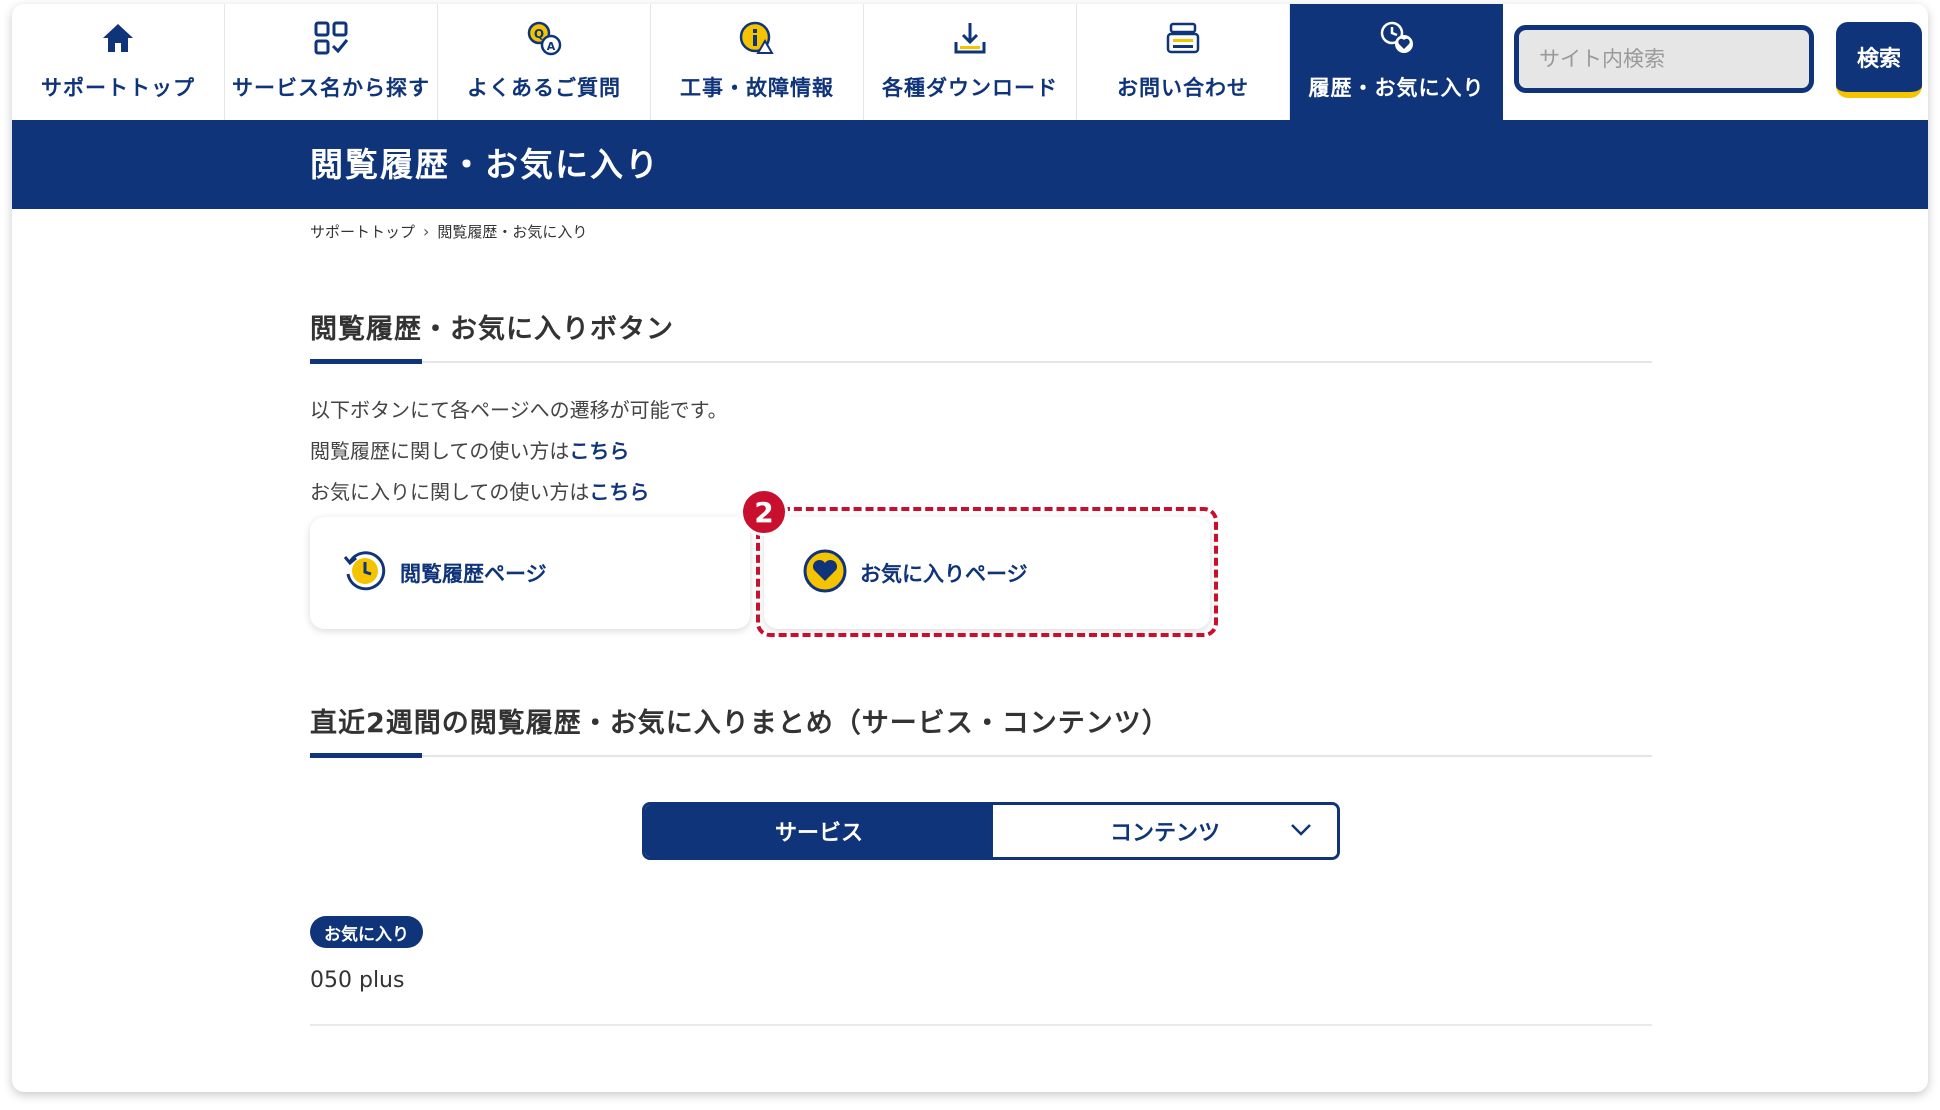 The image size is (1940, 1110). What do you see at coordinates (1301, 832) in the screenshot?
I see `chevron-down-icon` at bounding box center [1301, 832].